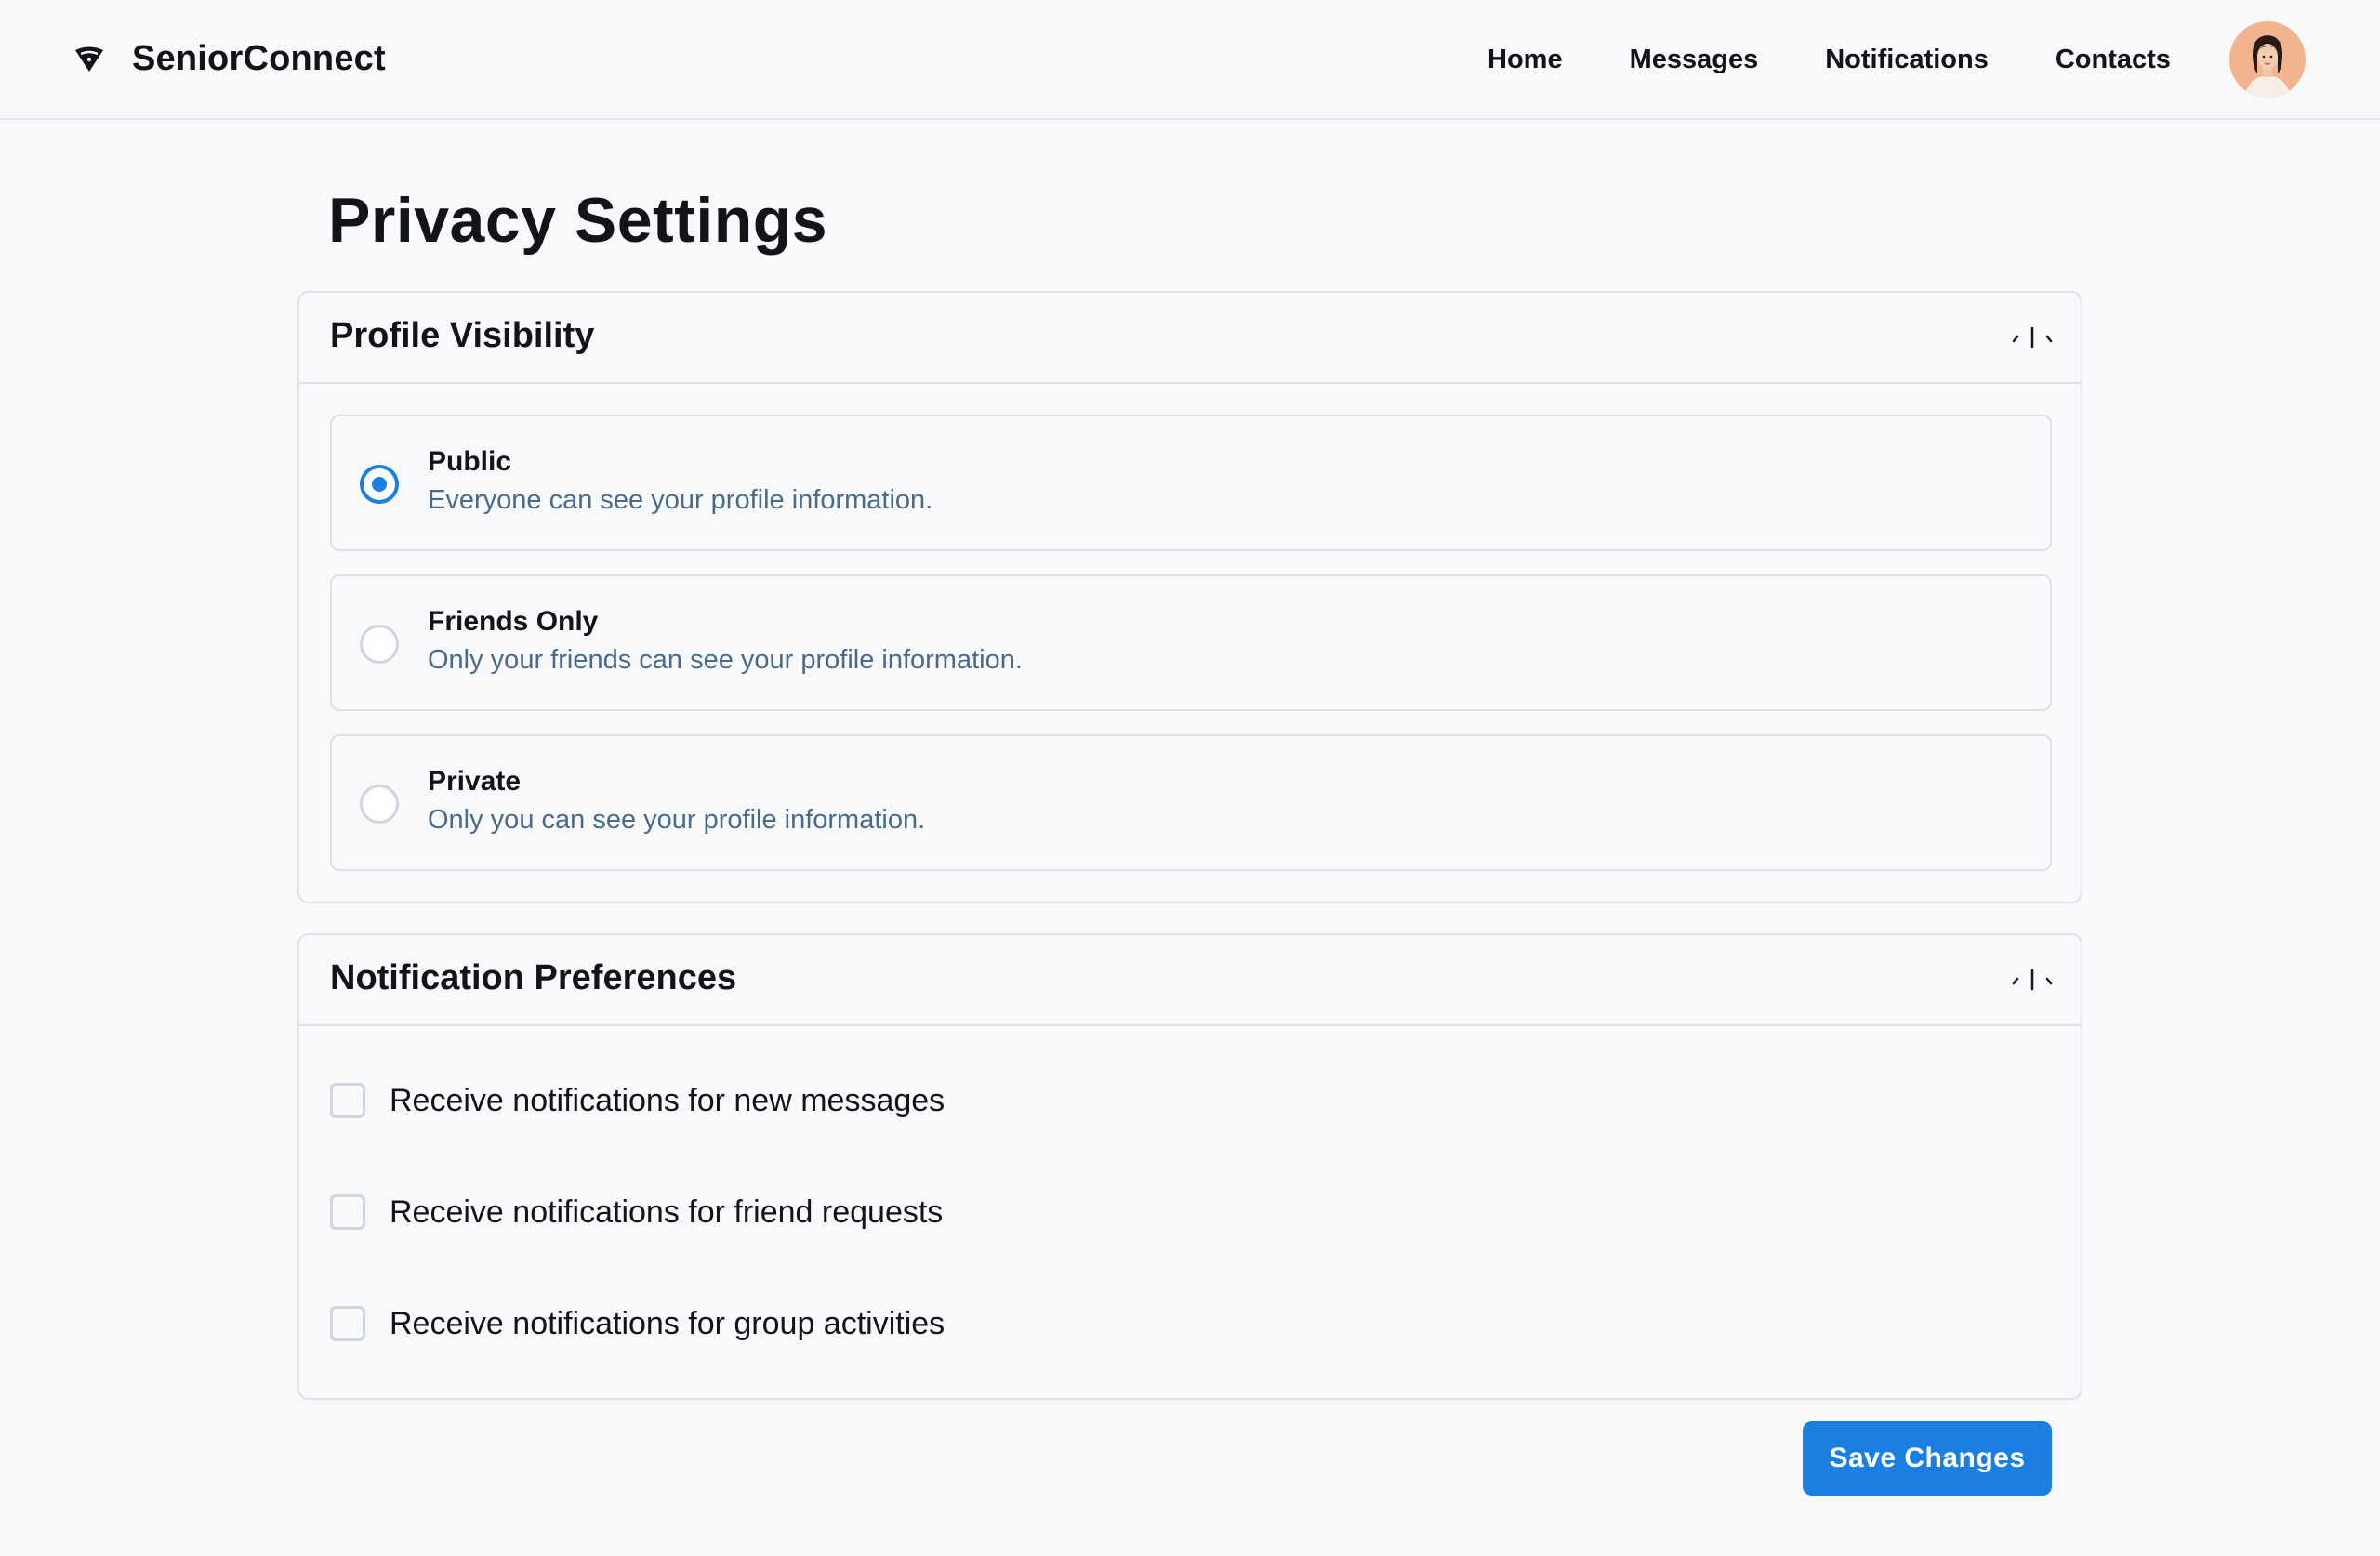 This screenshot has width=2380, height=1556. I want to click on nav-link-home: Home, so click(1525, 60).